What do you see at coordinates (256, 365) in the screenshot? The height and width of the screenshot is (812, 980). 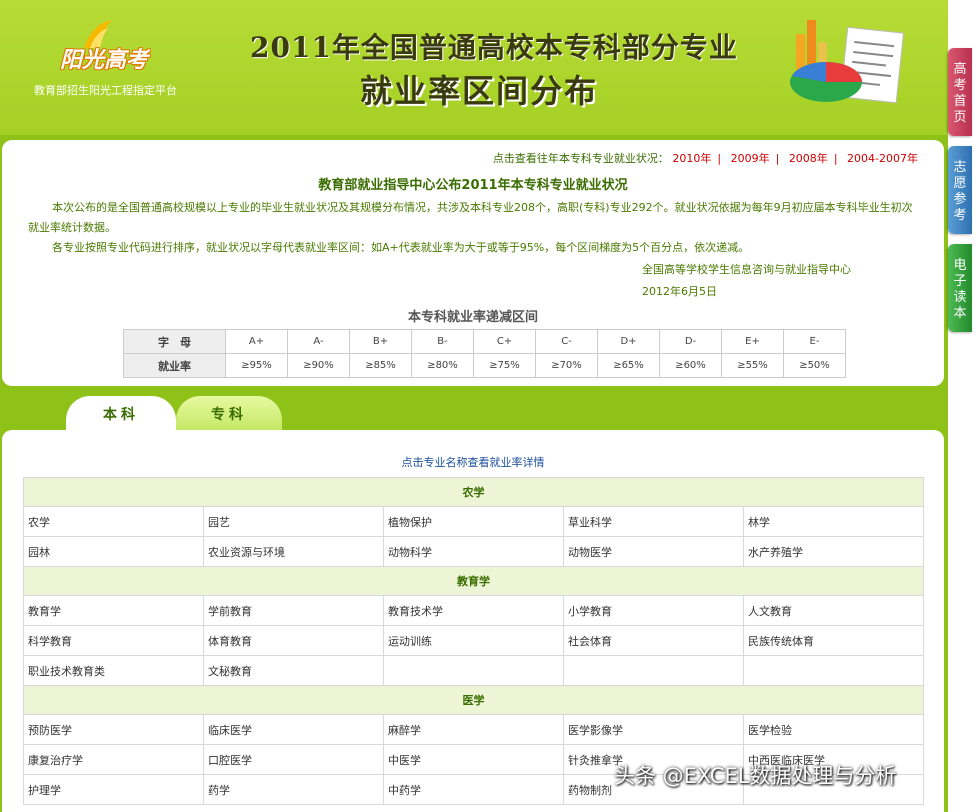 I see `scale-rate: ≥95%` at bounding box center [256, 365].